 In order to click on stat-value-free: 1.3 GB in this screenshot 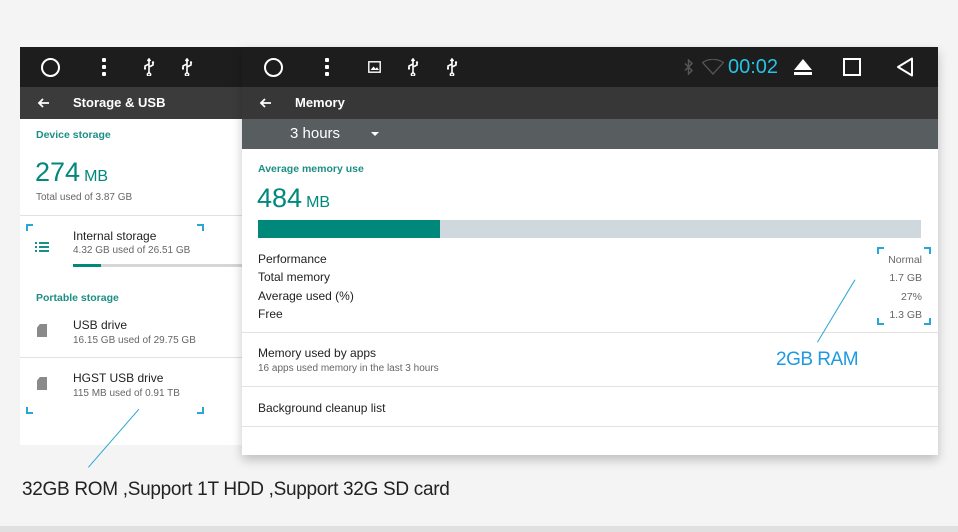, I will do `click(905, 315)`.